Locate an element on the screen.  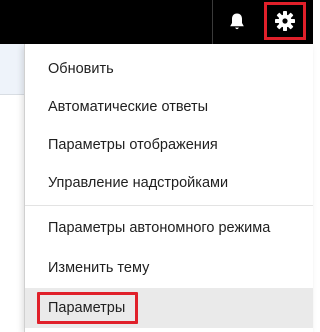
page-header-strip is located at coordinates (12, 69).